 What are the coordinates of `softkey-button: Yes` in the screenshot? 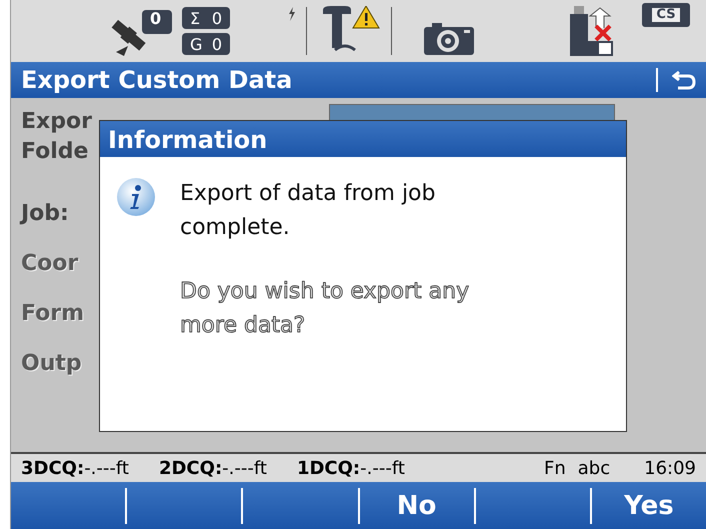 It's located at (649, 505).